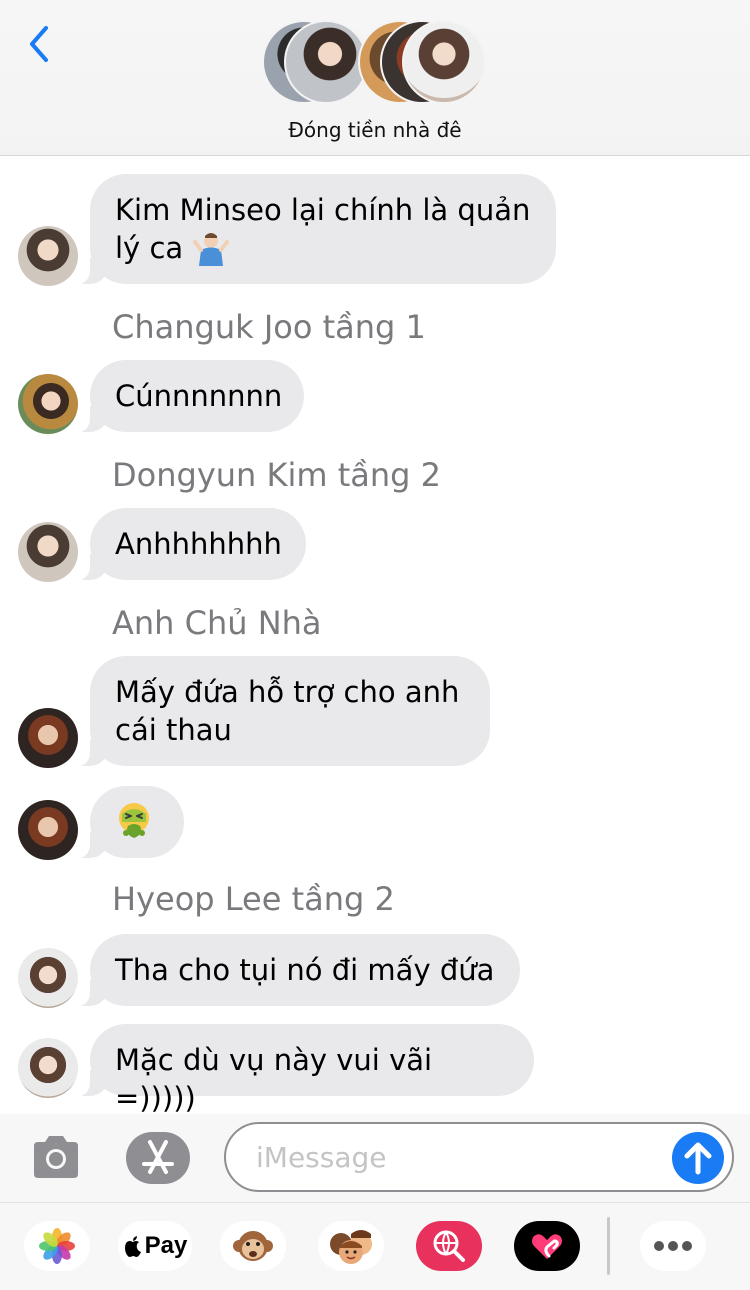  Describe the element at coordinates (253, 899) in the screenshot. I see `sender-name: Hyeop Lee tầng 2` at that location.